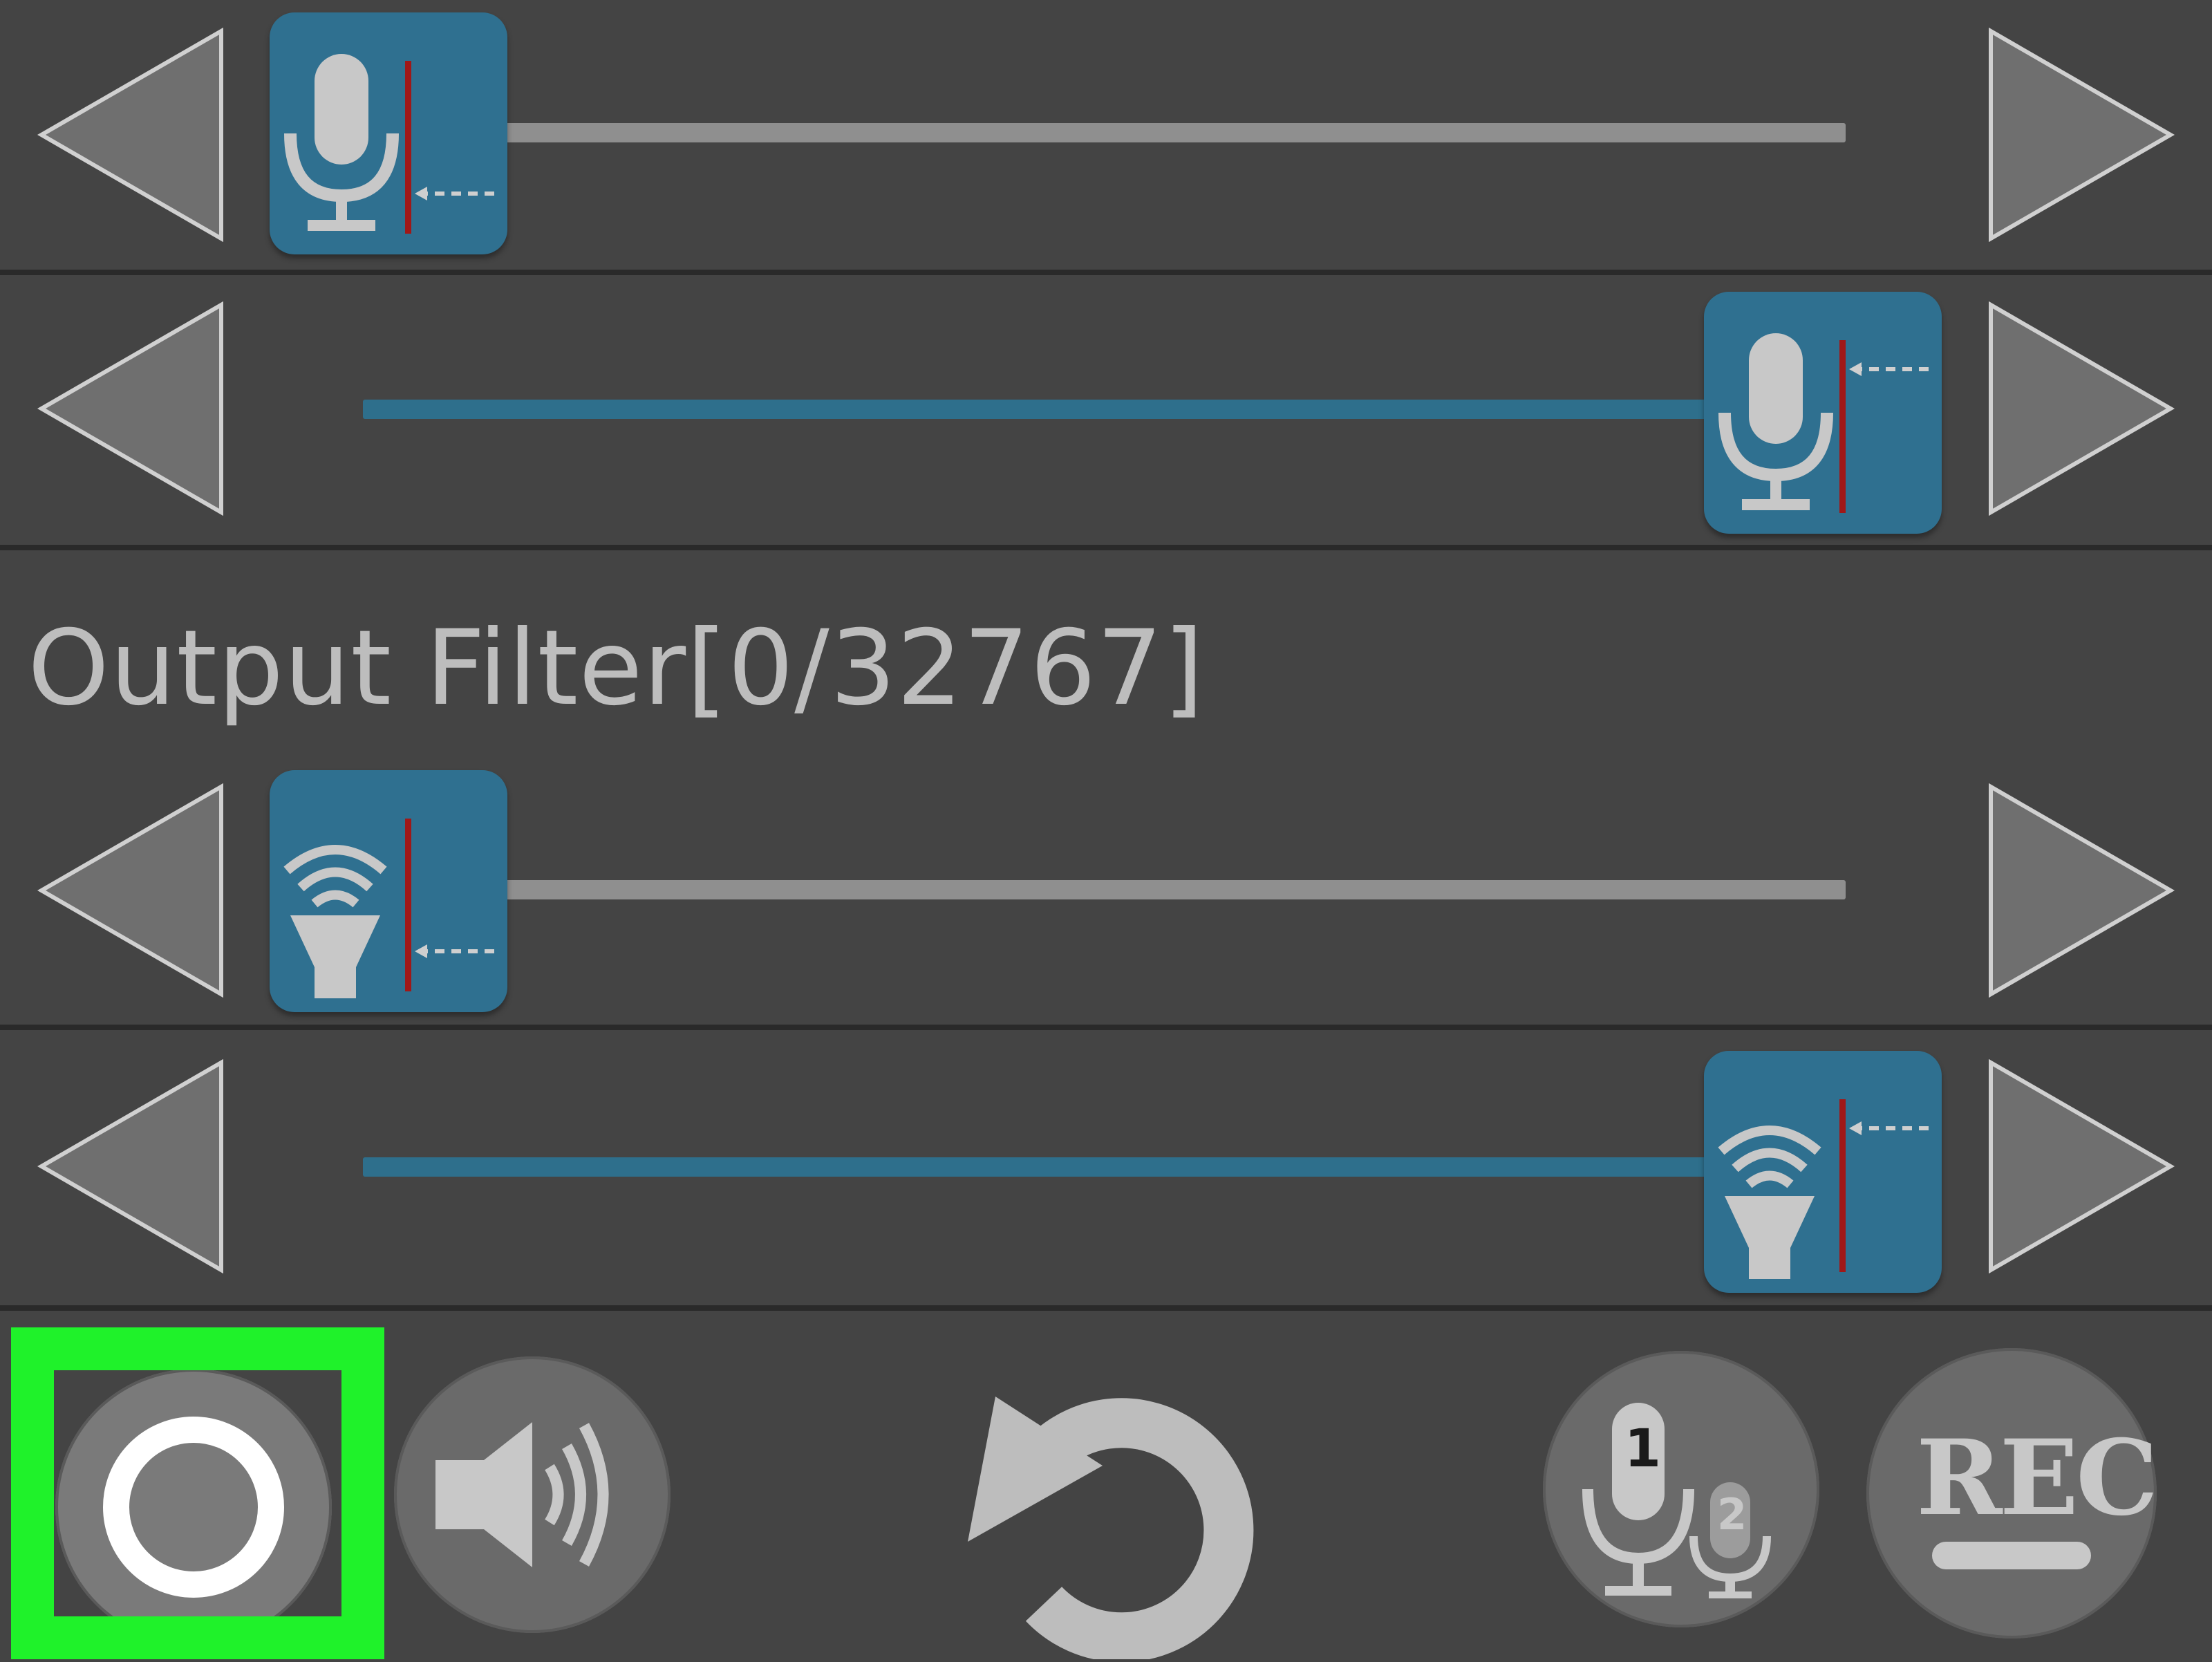  What do you see at coordinates (198, 1493) in the screenshot?
I see `highlight-box` at bounding box center [198, 1493].